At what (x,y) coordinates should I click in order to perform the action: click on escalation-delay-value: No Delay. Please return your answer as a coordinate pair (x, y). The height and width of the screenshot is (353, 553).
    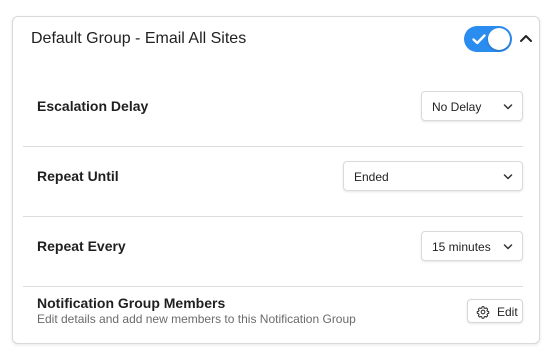
    Looking at the image, I should click on (457, 107).